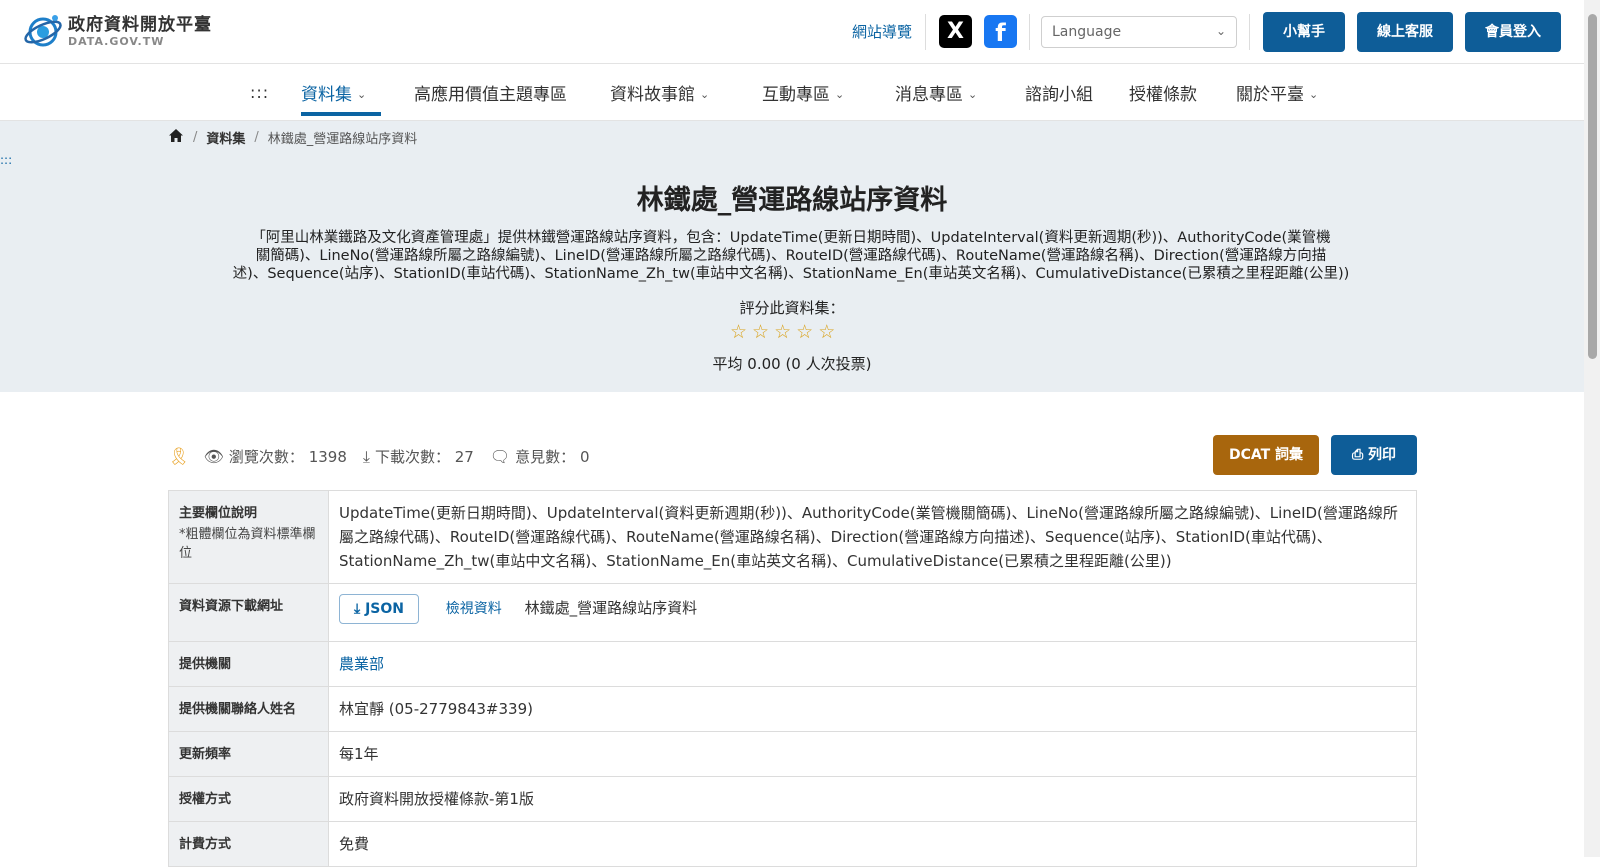  Describe the element at coordinates (490, 92) in the screenshot. I see `nav-item-high-value: 高應用價值主題專區` at that location.